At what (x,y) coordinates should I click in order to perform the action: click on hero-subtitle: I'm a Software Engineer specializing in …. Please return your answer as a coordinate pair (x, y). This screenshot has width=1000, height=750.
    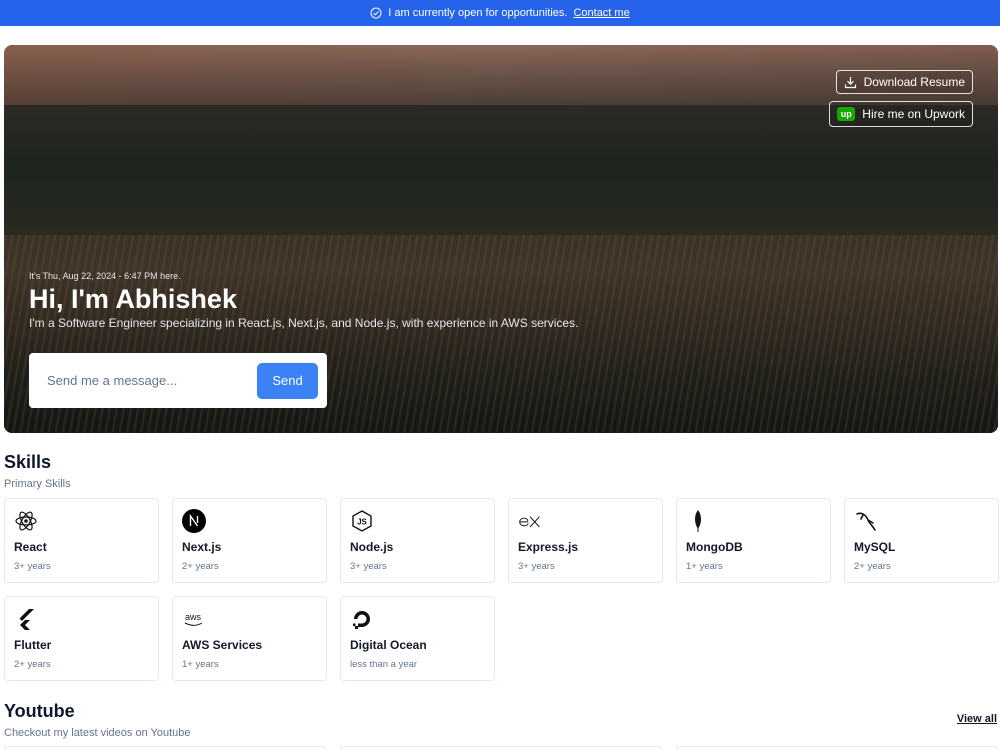
    Looking at the image, I should click on (304, 323).